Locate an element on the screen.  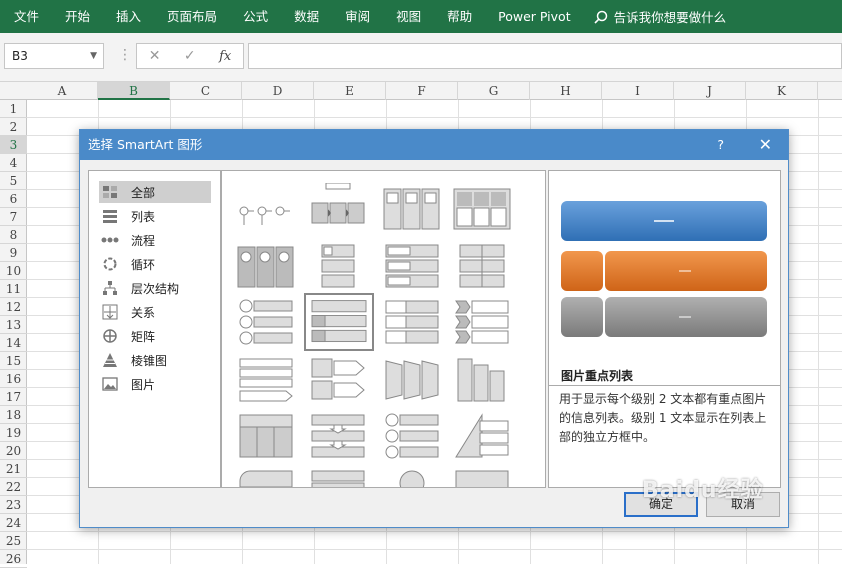
row-header: 8 is located at coordinates (13, 235).